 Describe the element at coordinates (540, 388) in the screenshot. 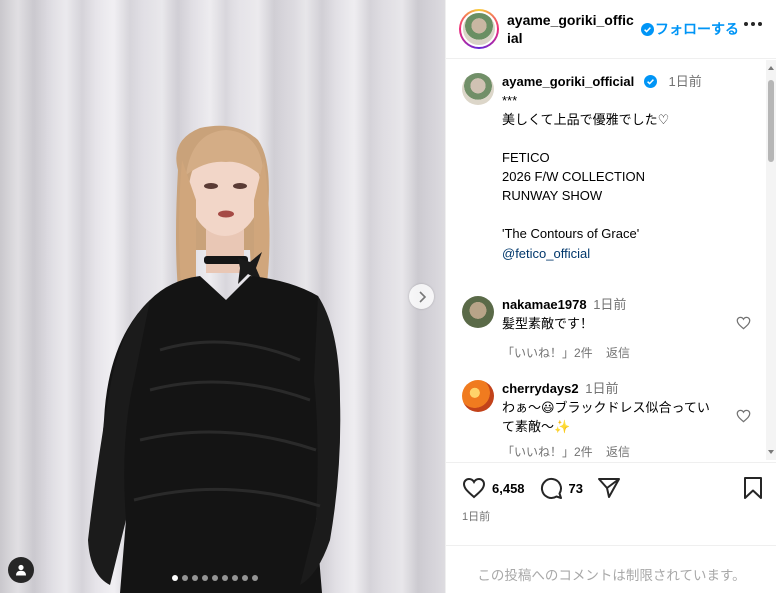

I see `comment-username: cherrydays2` at that location.